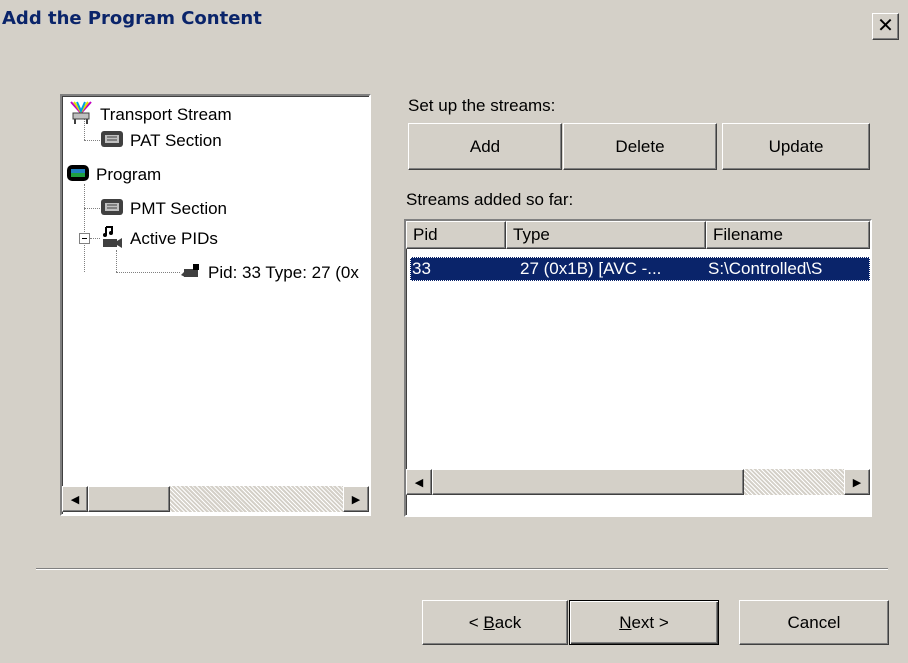  What do you see at coordinates (174, 238) in the screenshot?
I see `tree-item-label: Active PIDs` at bounding box center [174, 238].